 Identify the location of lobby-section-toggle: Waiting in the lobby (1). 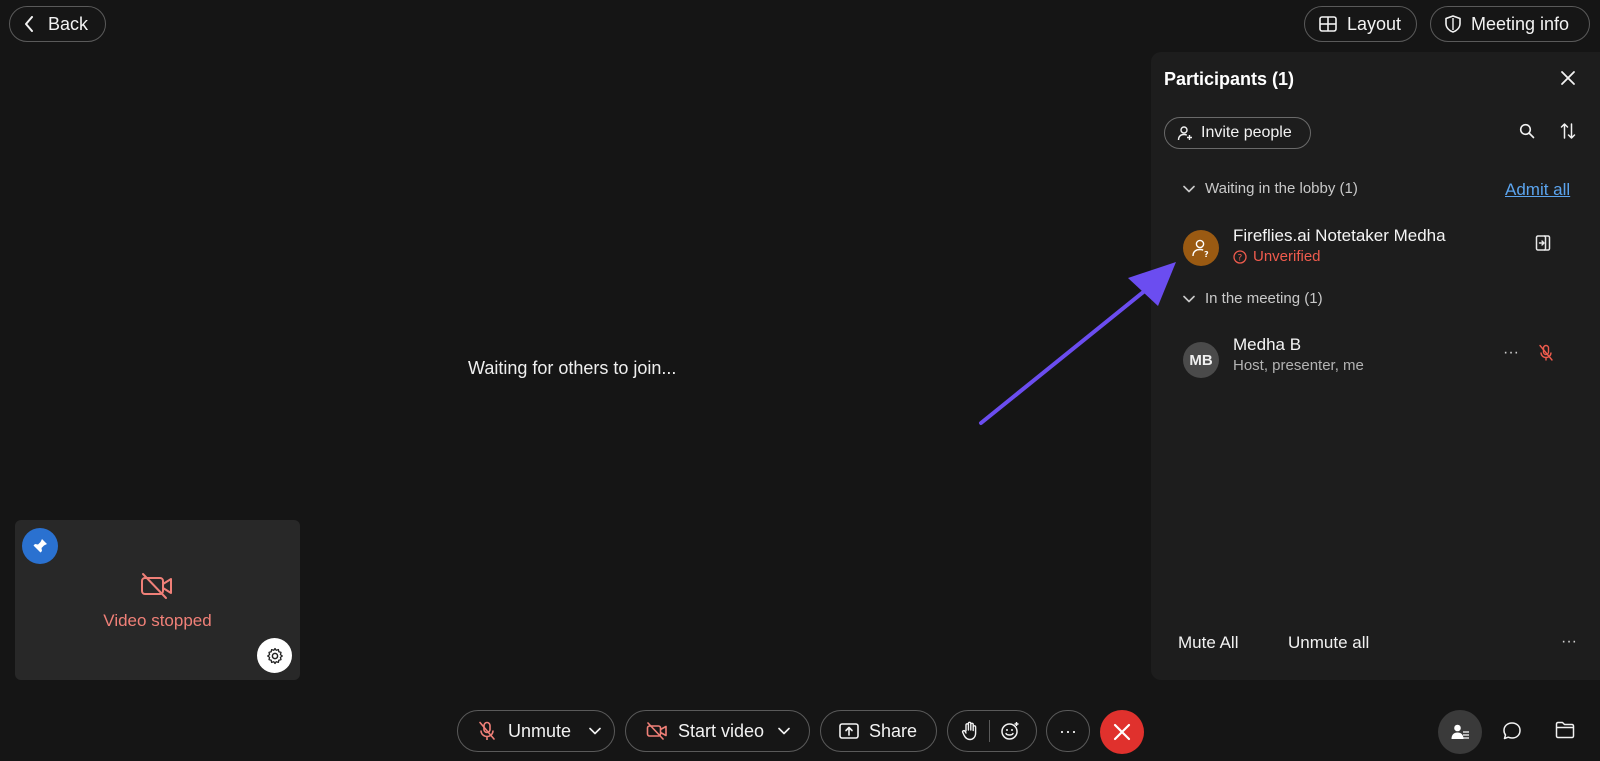
(1270, 188).